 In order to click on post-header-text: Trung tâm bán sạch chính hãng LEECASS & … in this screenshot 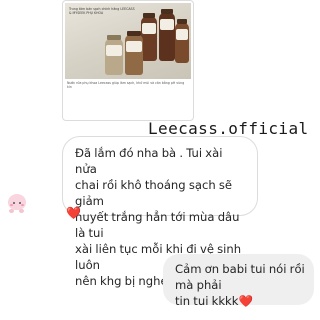, I will do `click(102, 11)`.